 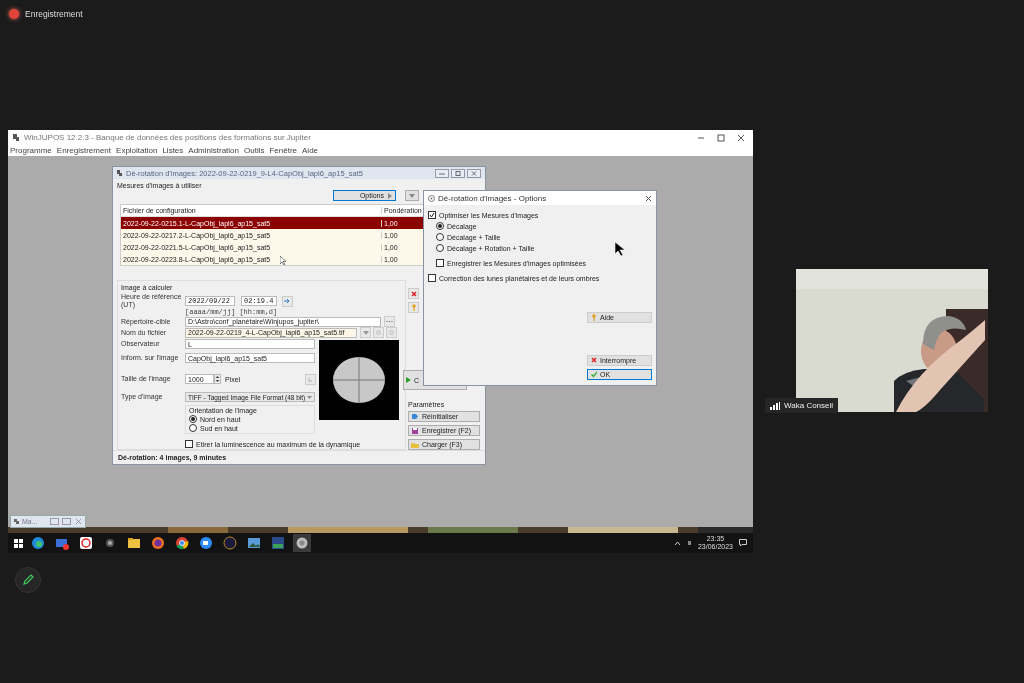 What do you see at coordinates (689, 543) in the screenshot?
I see `tray-icon` at bounding box center [689, 543].